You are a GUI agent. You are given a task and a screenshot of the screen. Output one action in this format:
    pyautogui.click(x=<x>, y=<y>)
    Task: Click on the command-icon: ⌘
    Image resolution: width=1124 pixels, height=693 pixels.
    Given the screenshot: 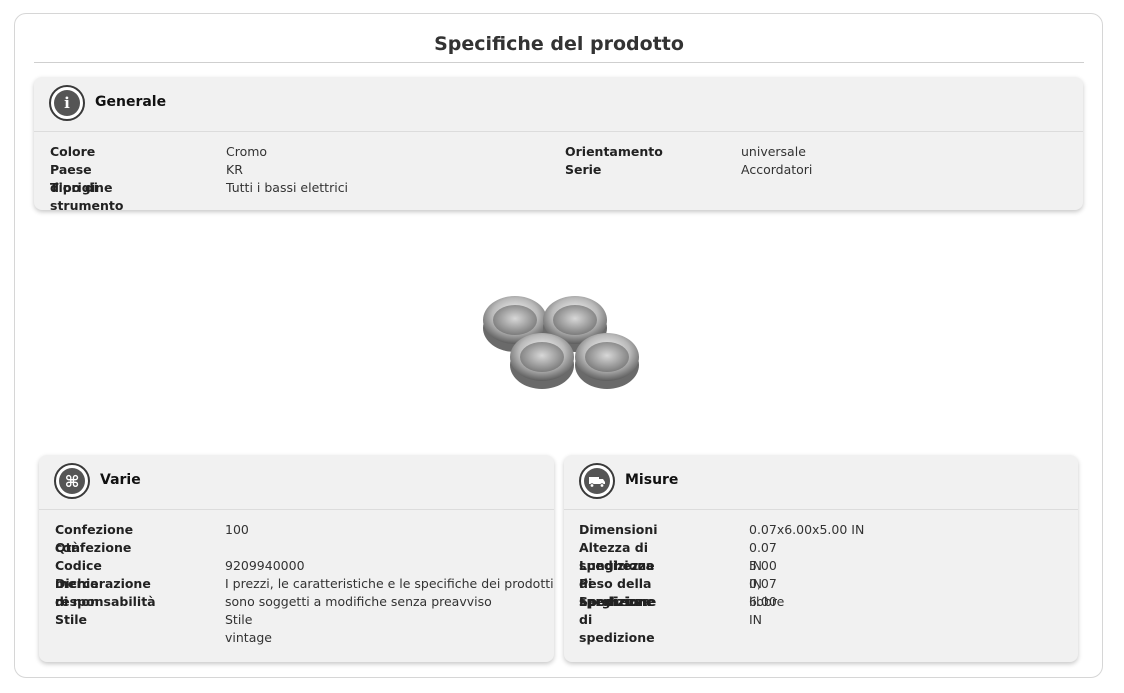 What is the action you would take?
    pyautogui.click(x=72, y=481)
    